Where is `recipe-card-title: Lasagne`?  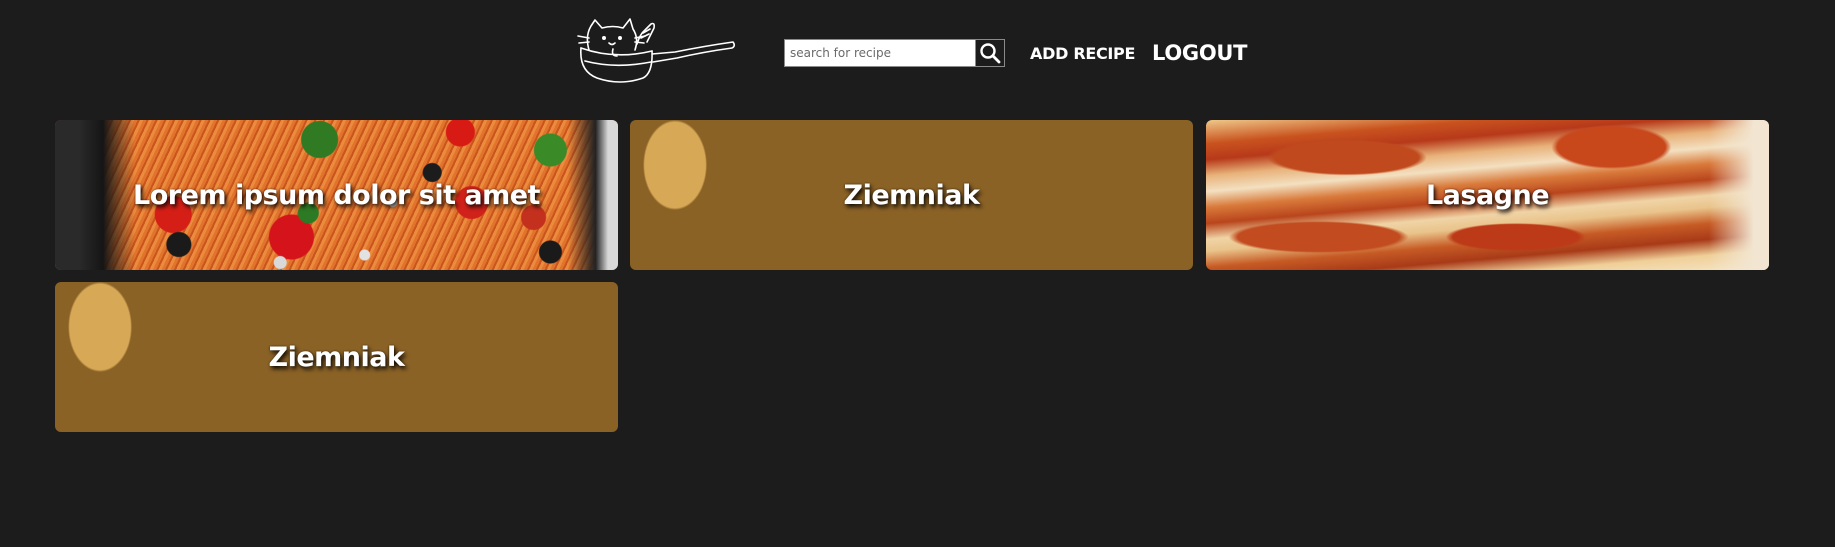
recipe-card-title: Lasagne is located at coordinates (1487, 195).